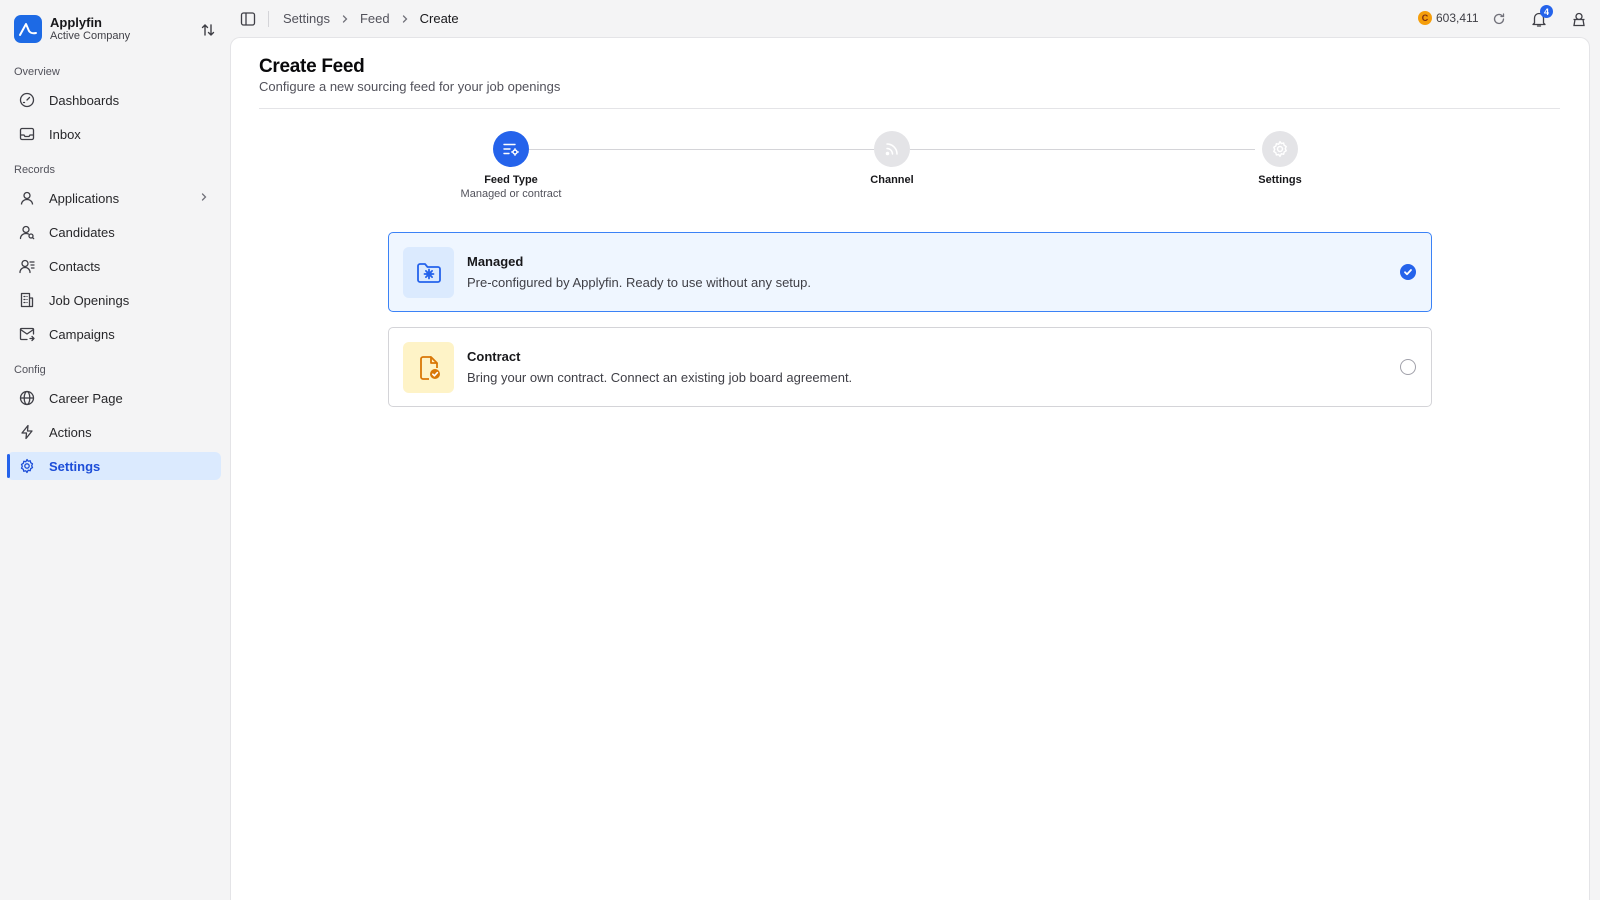 Image resolution: width=1600 pixels, height=900 pixels. I want to click on sidebar-item-settings: Settings, so click(114, 466).